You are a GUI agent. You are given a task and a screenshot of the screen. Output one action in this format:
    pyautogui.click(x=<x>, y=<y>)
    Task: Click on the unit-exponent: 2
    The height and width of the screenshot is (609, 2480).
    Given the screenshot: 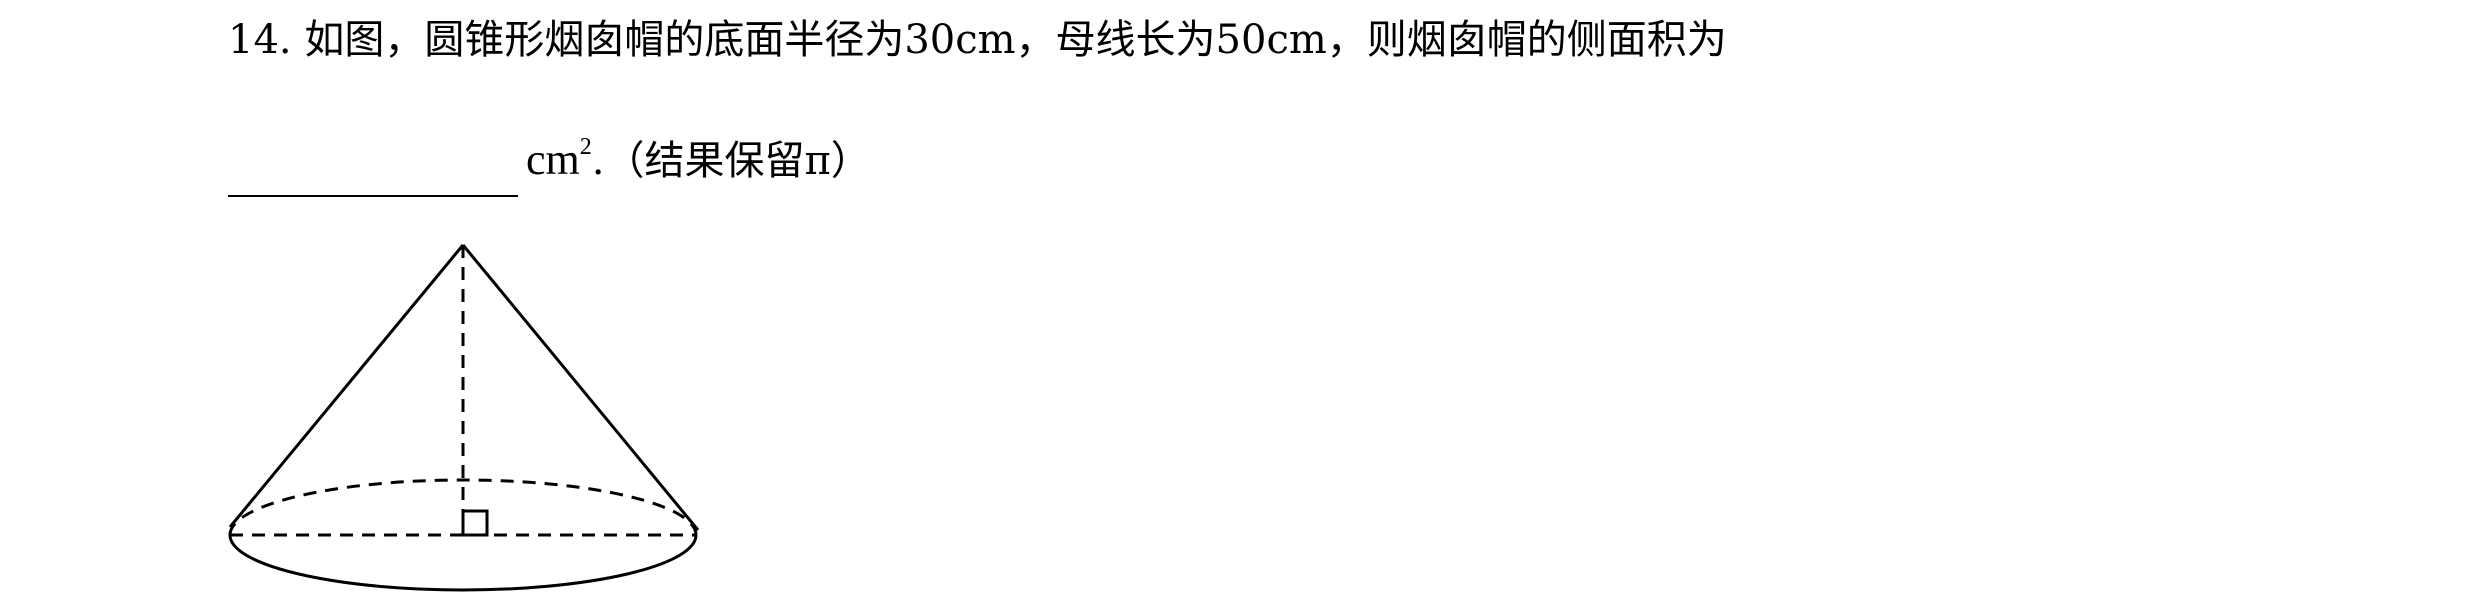 What is the action you would take?
    pyautogui.click(x=585, y=147)
    